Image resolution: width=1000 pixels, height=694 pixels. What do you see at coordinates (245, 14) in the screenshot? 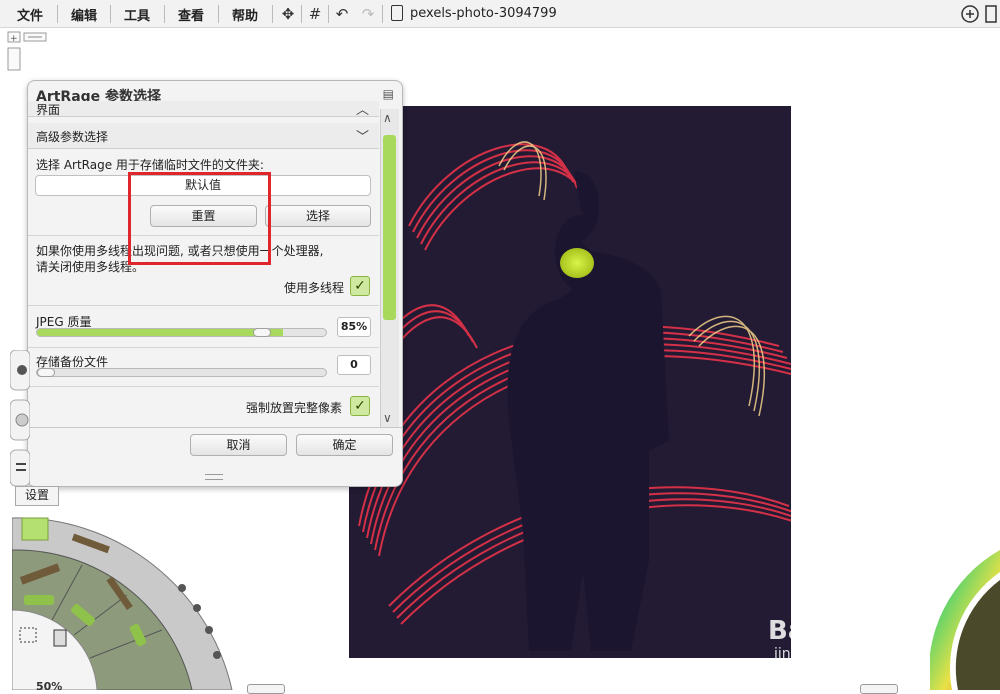
I see `menu-help: 帮助` at bounding box center [245, 14].